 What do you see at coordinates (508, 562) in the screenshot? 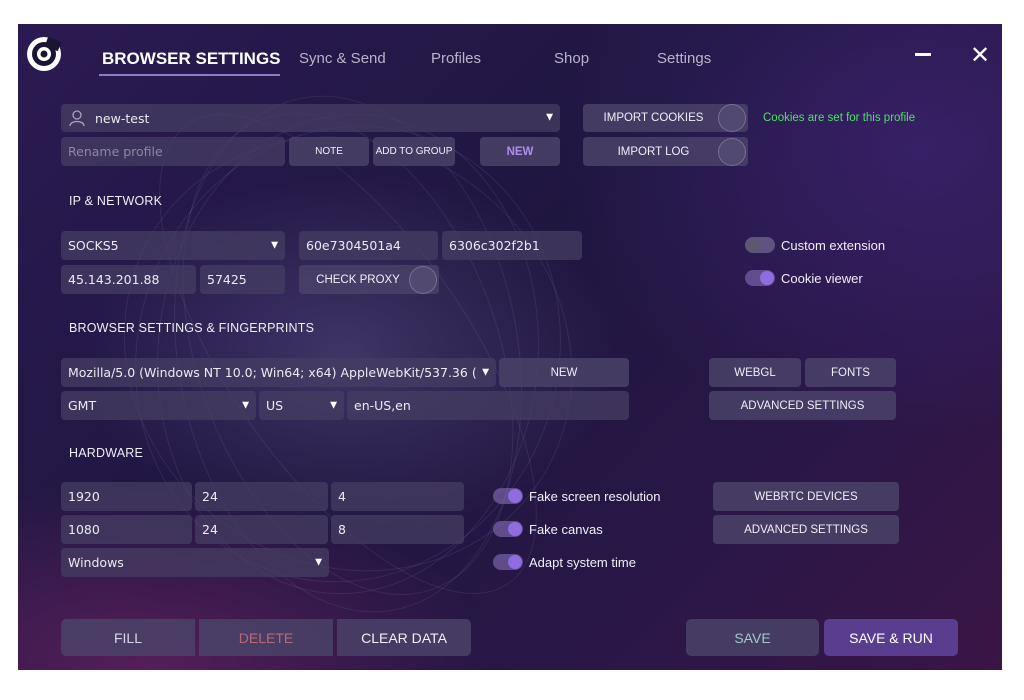
I see `adapt-system-time-toggle` at bounding box center [508, 562].